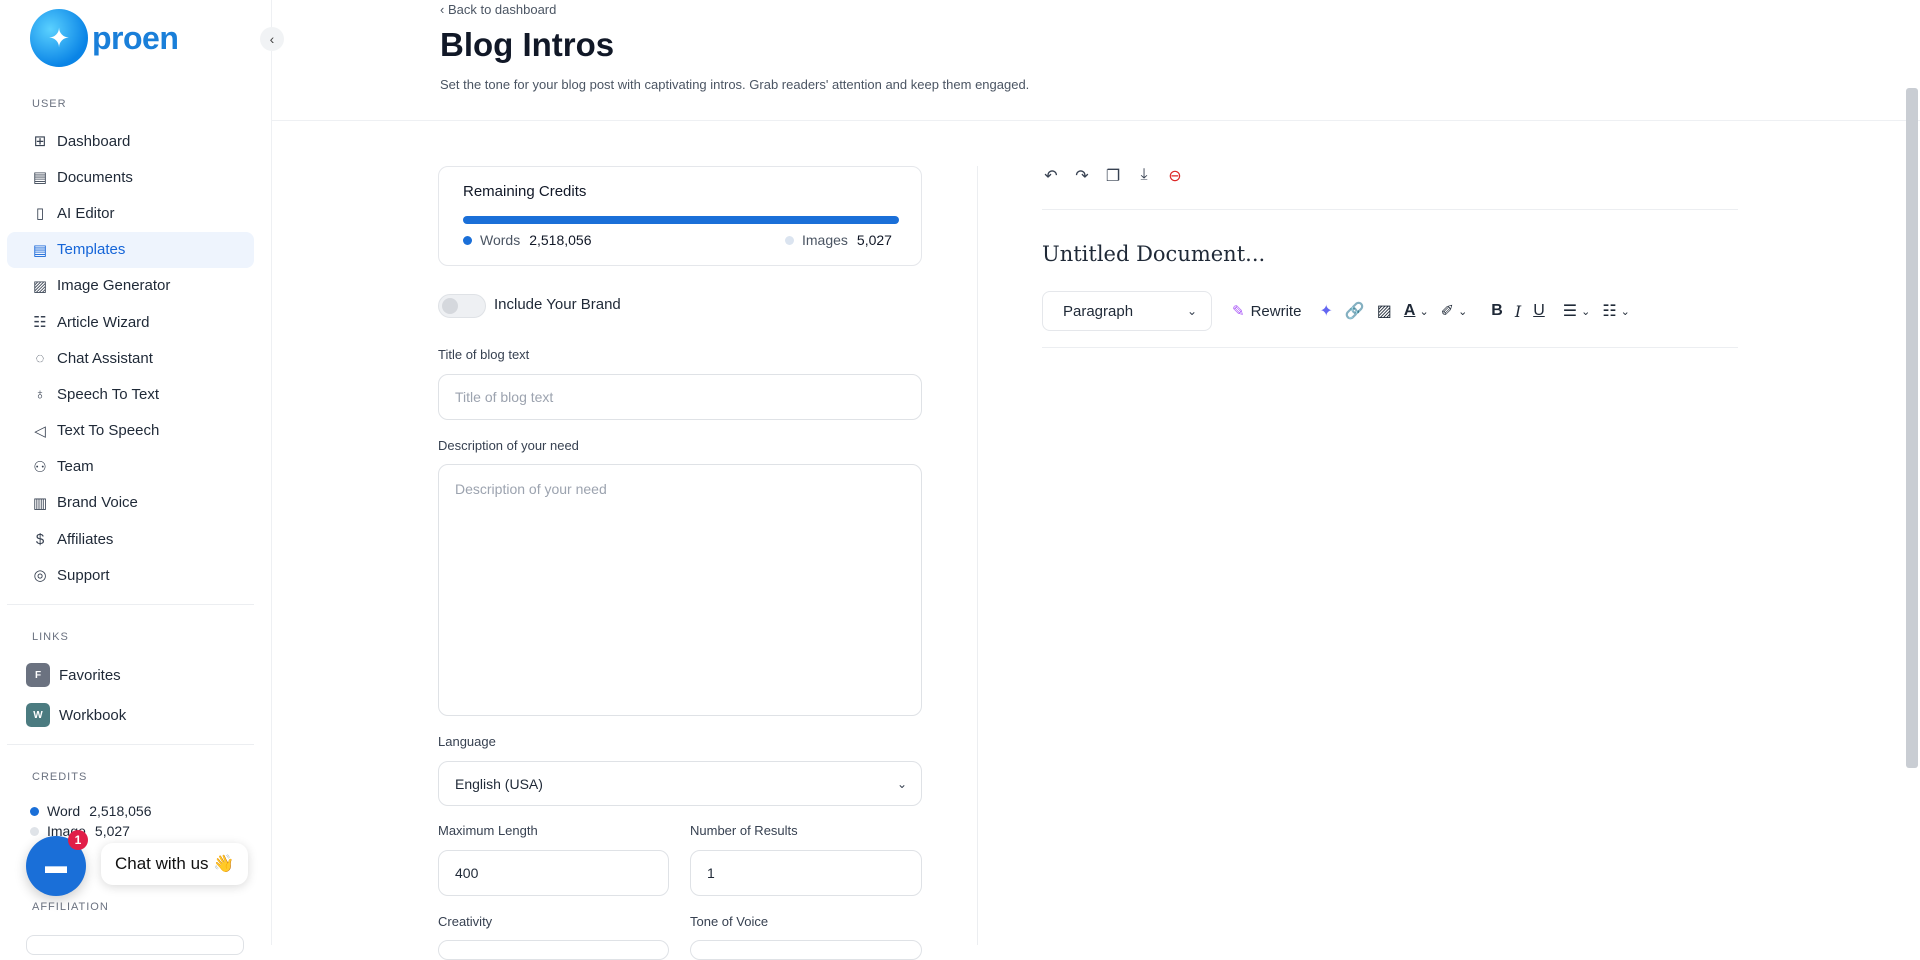 The width and height of the screenshot is (1920, 960). What do you see at coordinates (135, 945) in the screenshot?
I see `affiliation-box` at bounding box center [135, 945].